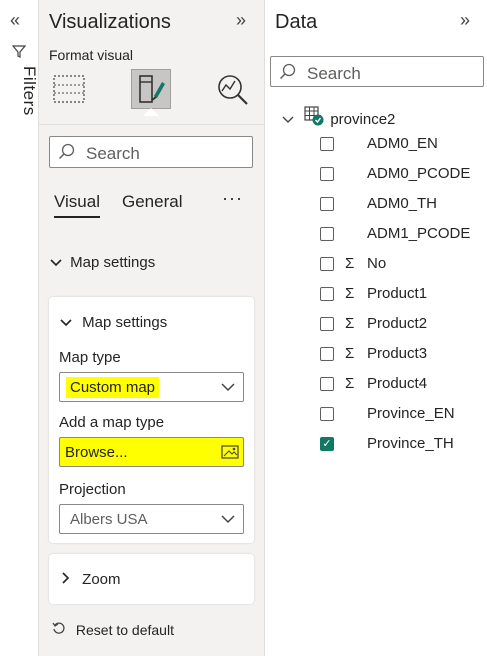  I want to click on projection-dropdown: Albers USA, so click(151, 519).